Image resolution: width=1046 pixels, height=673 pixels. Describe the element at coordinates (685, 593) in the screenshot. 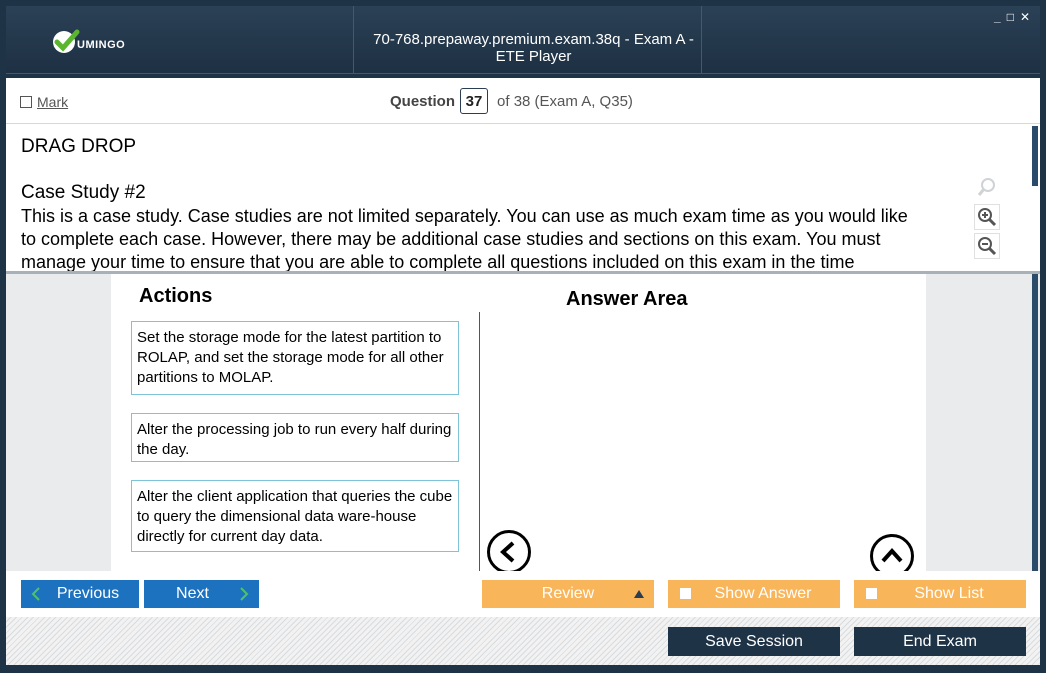

I see `show-answer-checkbox` at that location.